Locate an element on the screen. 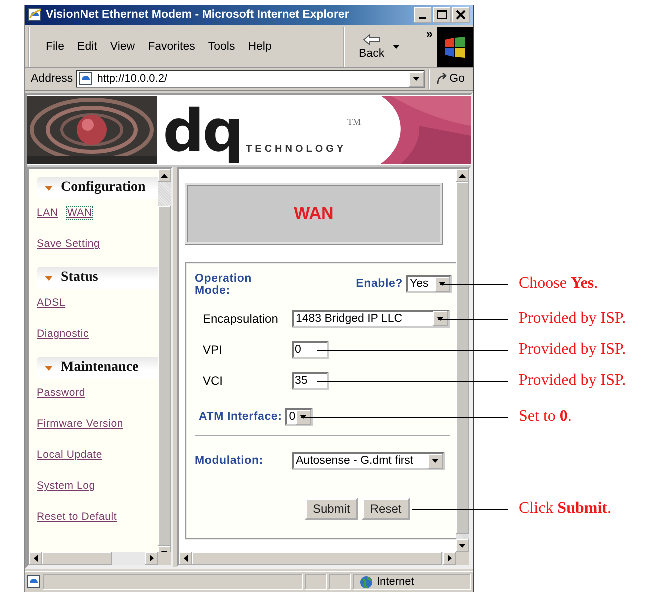  go-button: Go is located at coordinates (449, 79).